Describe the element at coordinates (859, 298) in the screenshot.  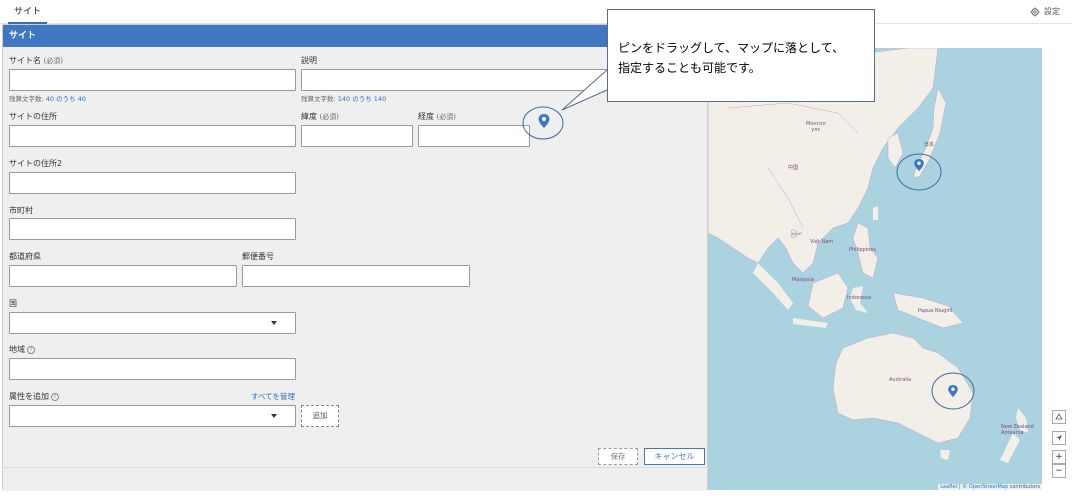
I see `map-label-indonesia: Indonesia` at that location.